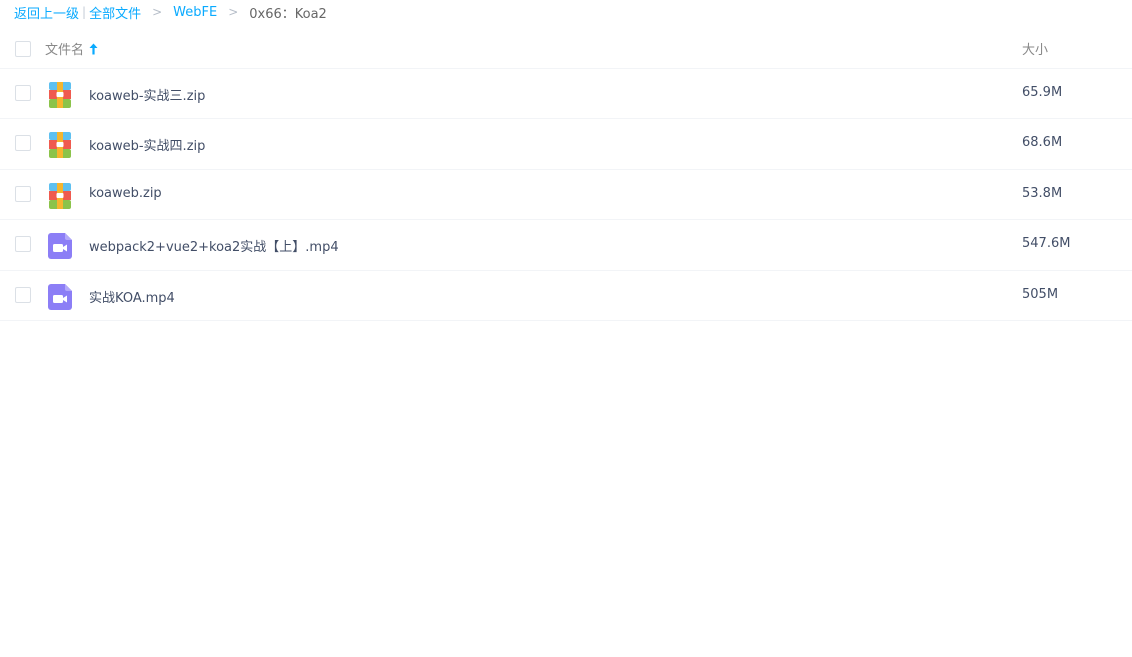 This screenshot has width=1132, height=657. What do you see at coordinates (566, 49) in the screenshot?
I see `list-header: 文件名 大小` at bounding box center [566, 49].